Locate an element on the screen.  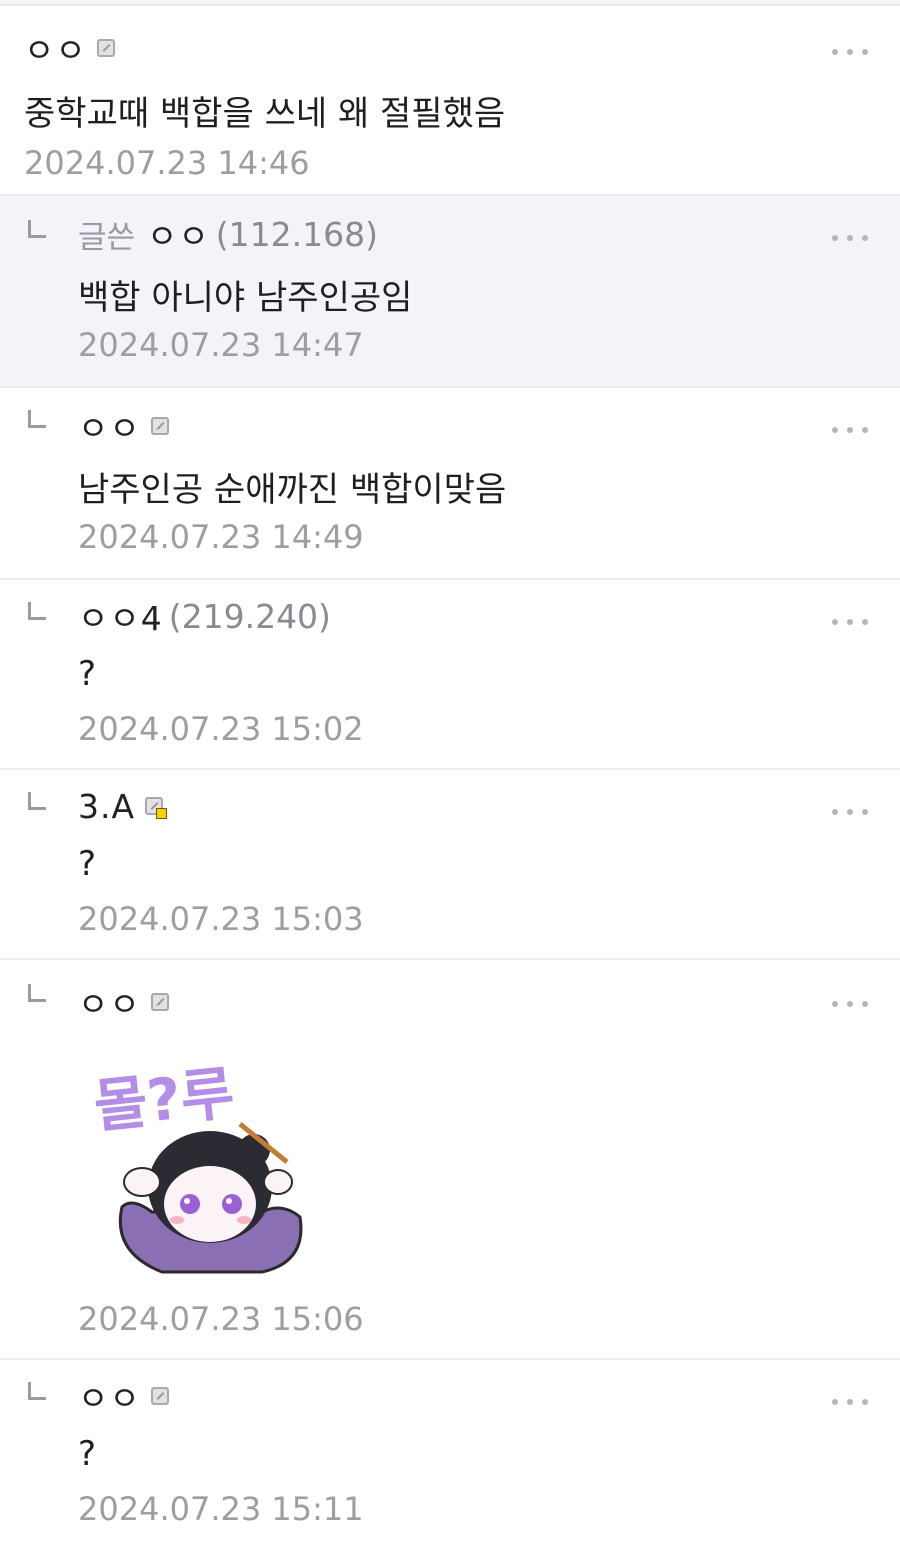
comment-date: 2024.07.23 15:11 is located at coordinates (221, 1509).